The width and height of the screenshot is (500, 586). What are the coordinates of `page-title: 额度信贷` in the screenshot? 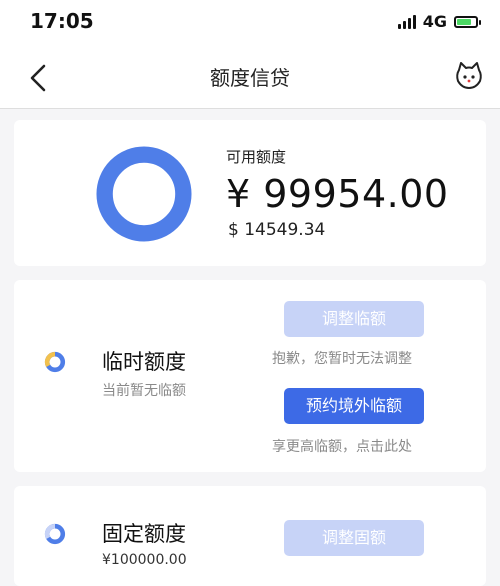 It's located at (250, 78).